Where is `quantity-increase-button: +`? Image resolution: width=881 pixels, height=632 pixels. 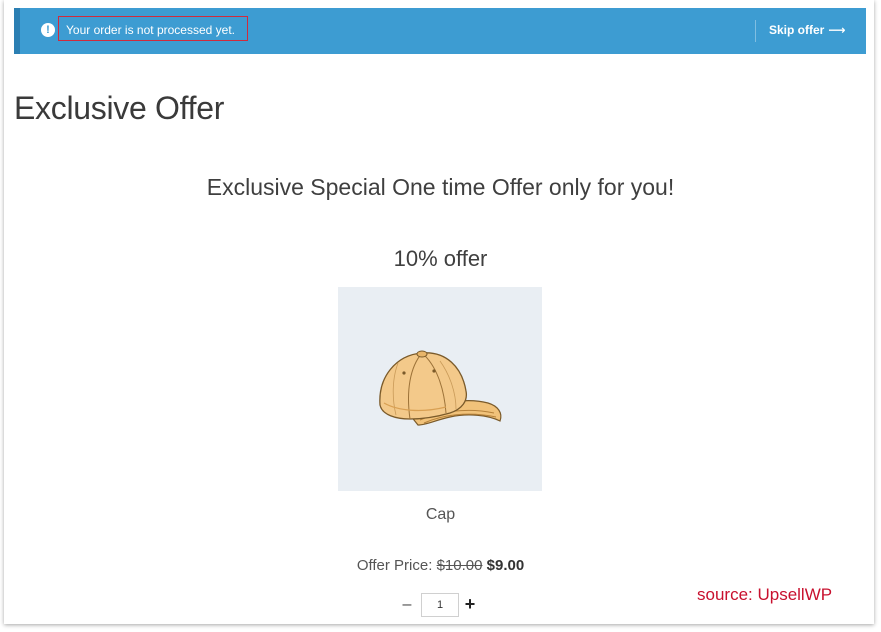
quantity-increase-button: + is located at coordinates (470, 604).